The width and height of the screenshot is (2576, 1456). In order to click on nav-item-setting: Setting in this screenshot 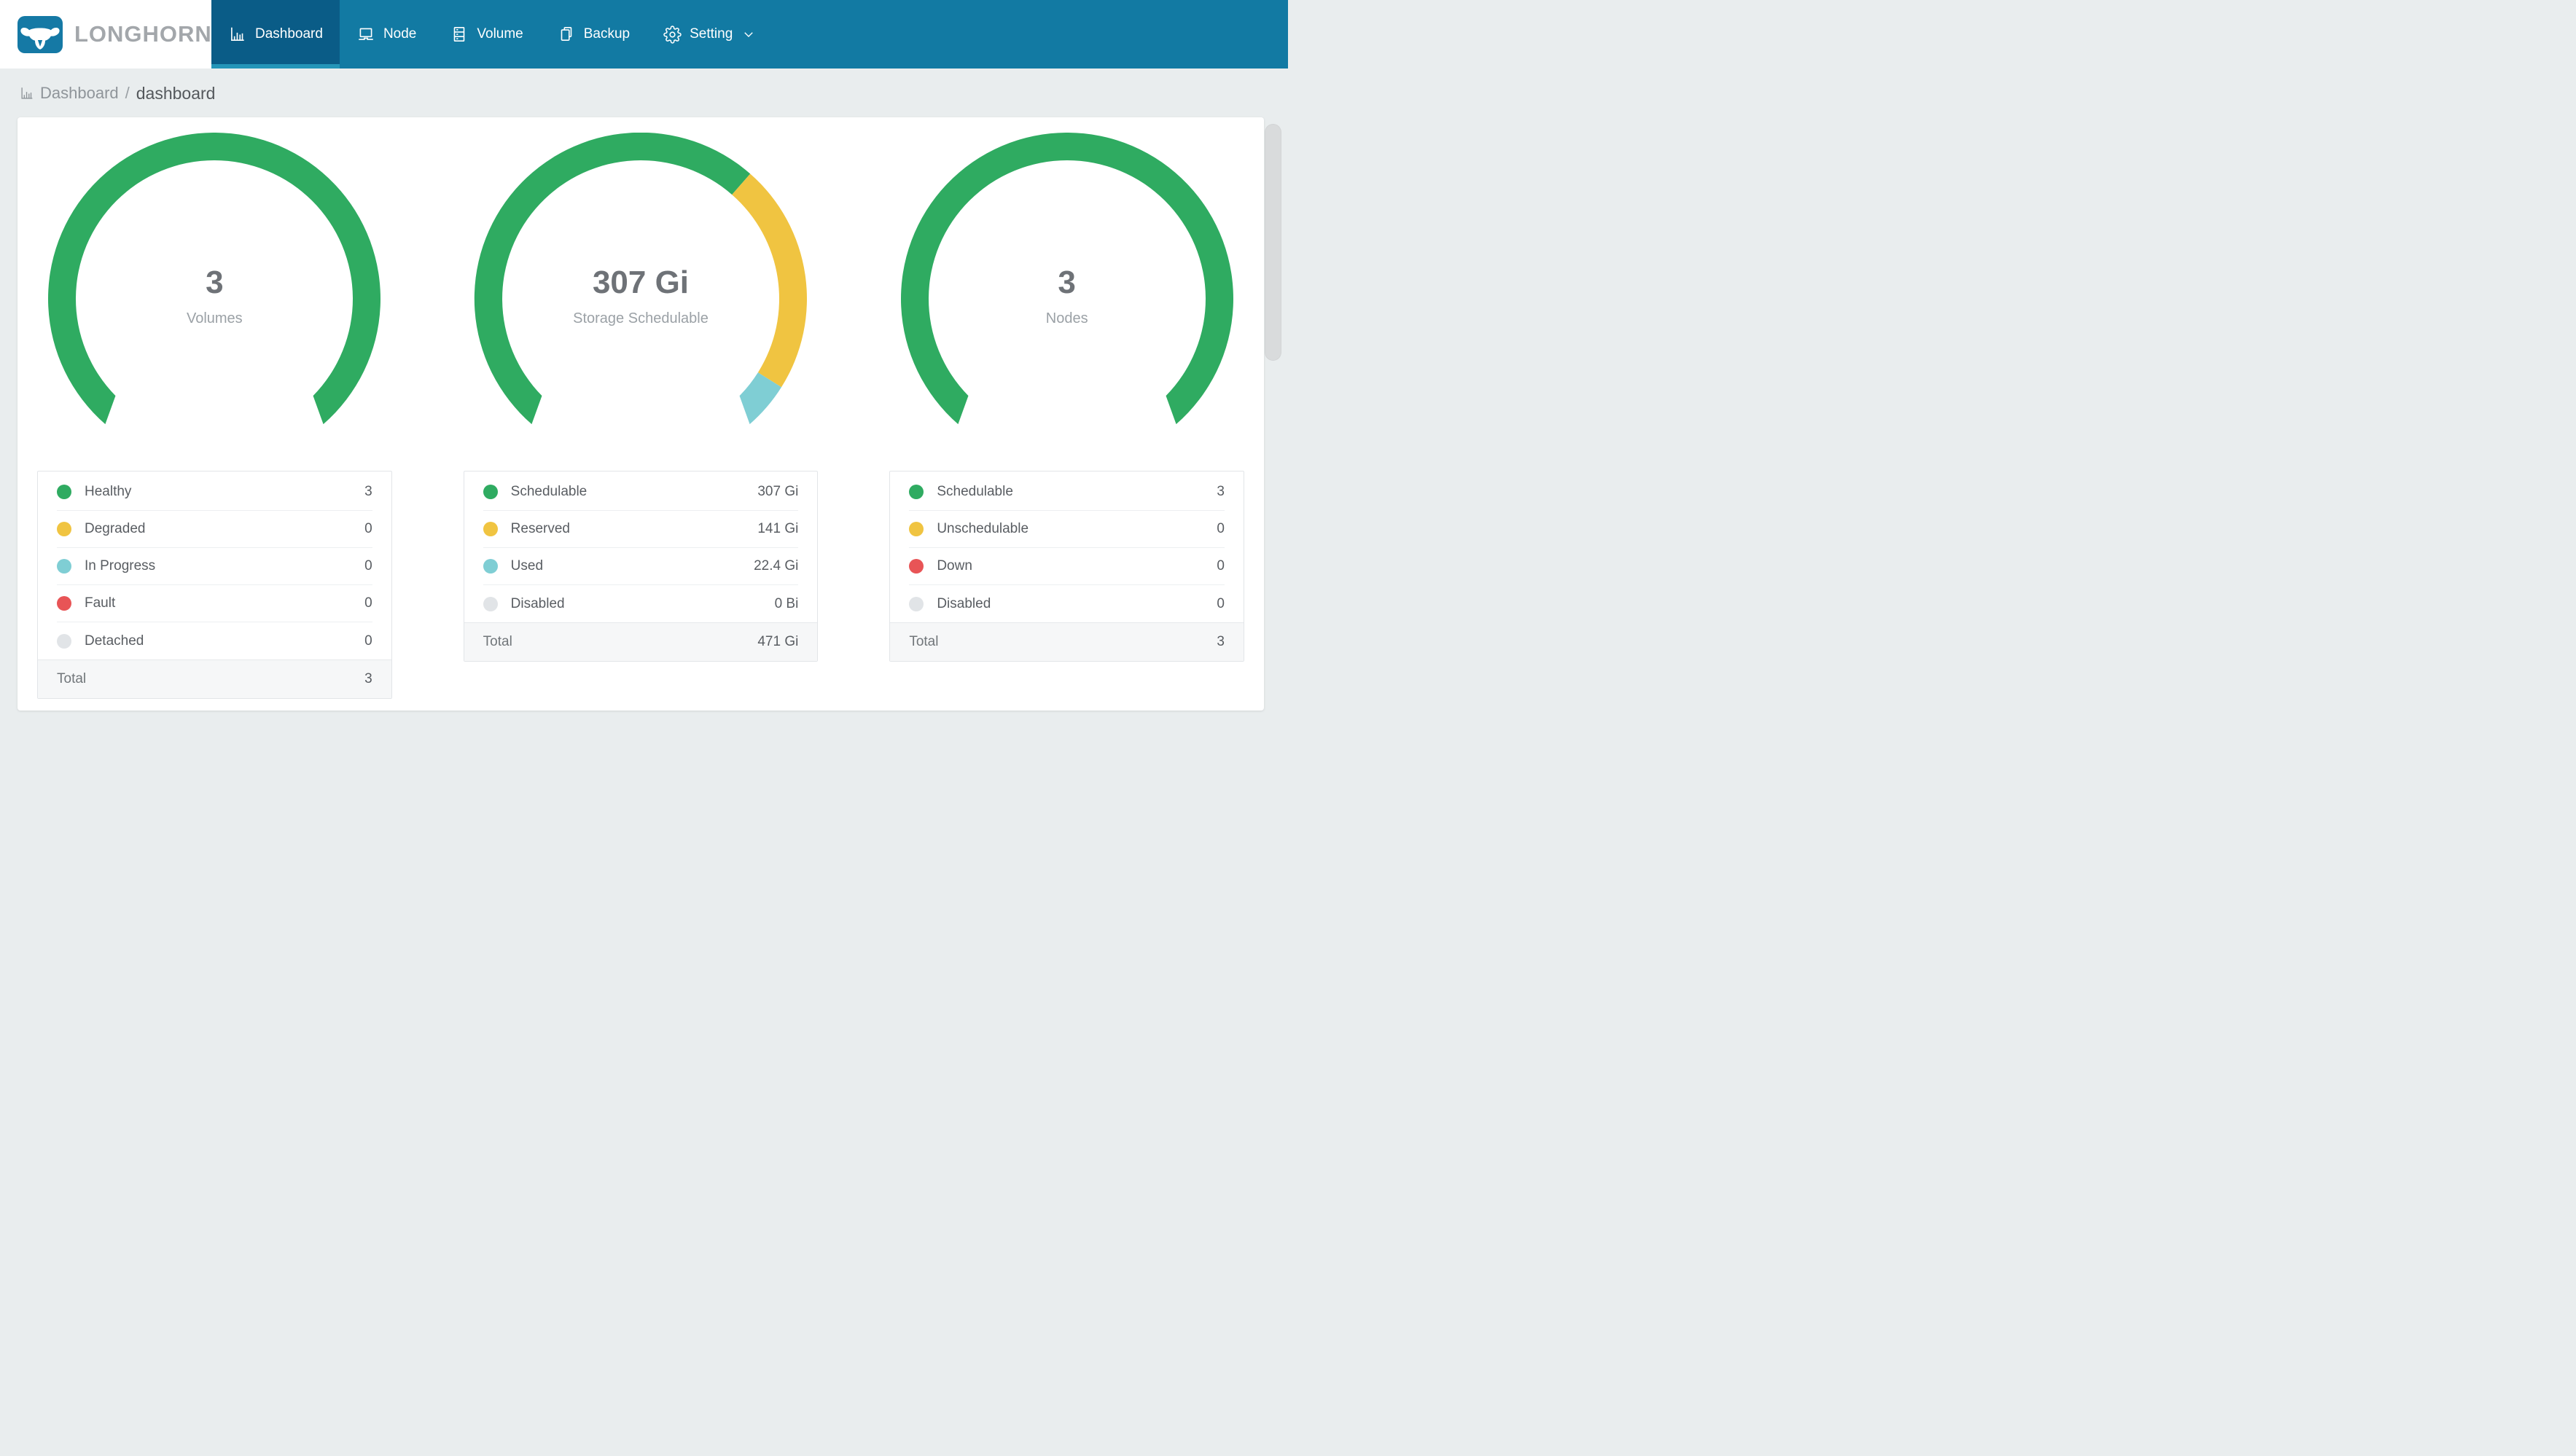, I will do `click(709, 34)`.